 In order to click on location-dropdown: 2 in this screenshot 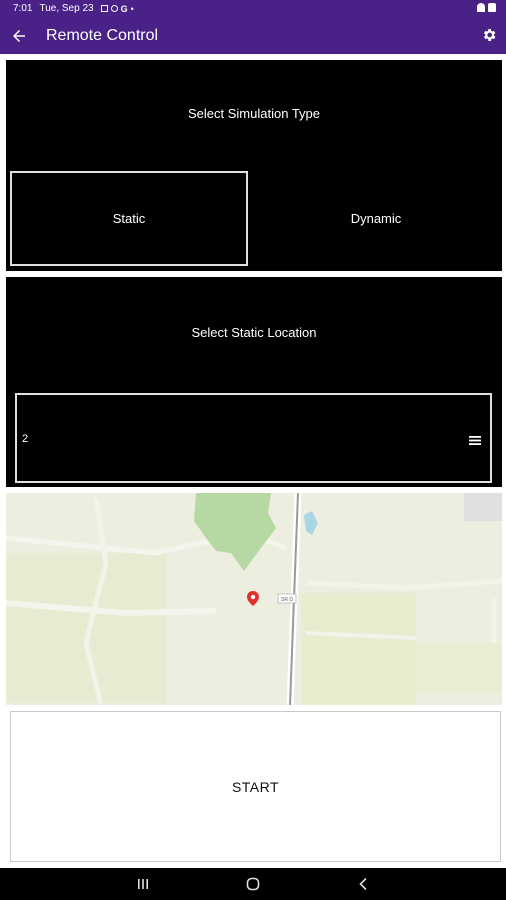, I will do `click(253, 438)`.